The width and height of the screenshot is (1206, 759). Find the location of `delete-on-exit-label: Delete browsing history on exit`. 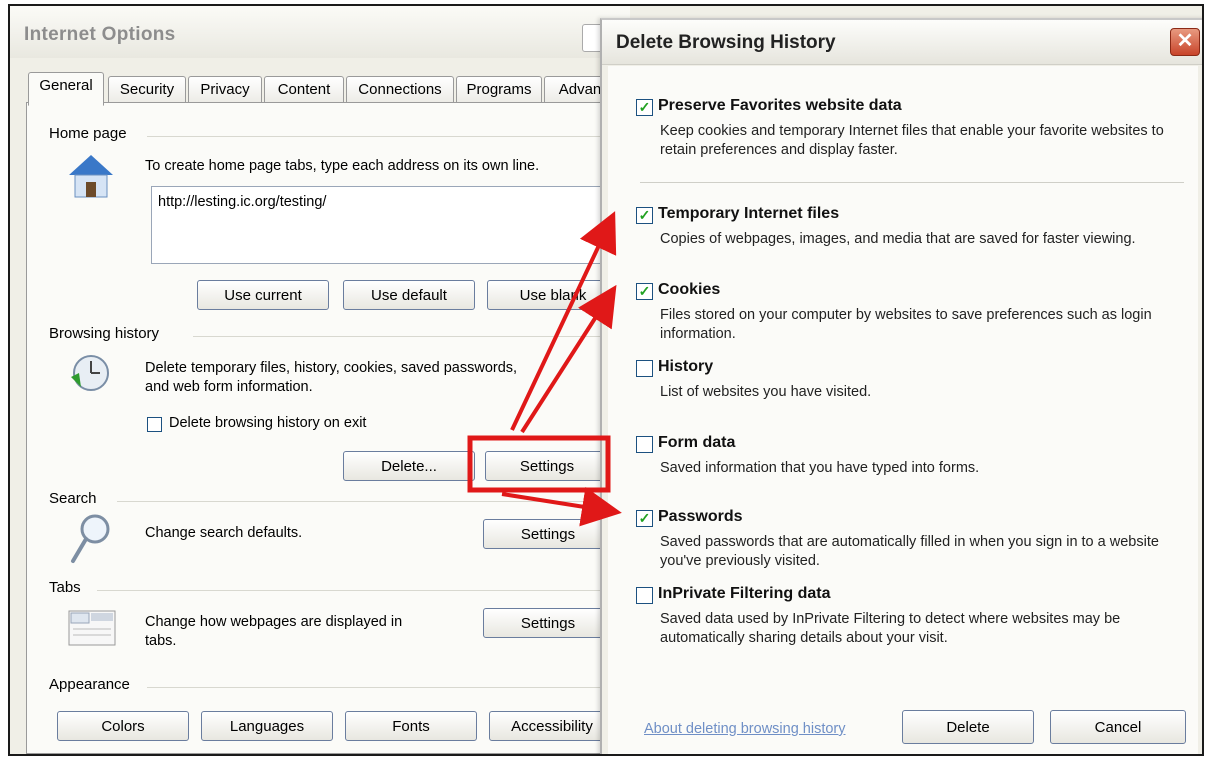

delete-on-exit-label: Delete browsing history on exit is located at coordinates (268, 423).